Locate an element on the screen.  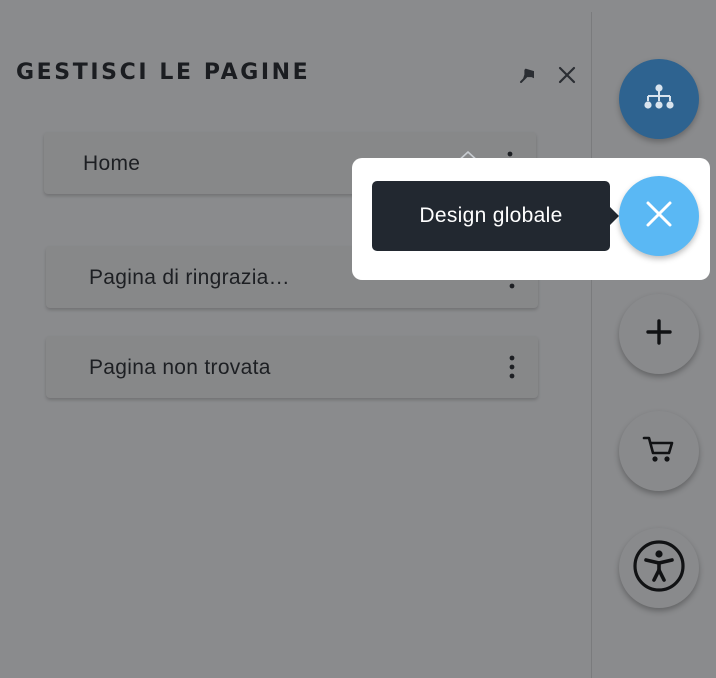
panel-title: GESTISCI LE PAGINE is located at coordinates (163, 72).